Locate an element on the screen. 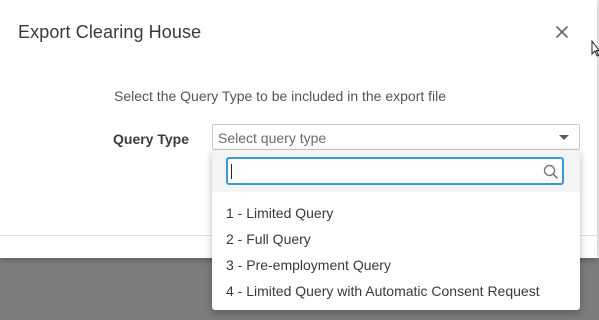 Image resolution: width=599 pixels, height=320 pixels. dialog-title: Export Clearing House is located at coordinates (110, 32).